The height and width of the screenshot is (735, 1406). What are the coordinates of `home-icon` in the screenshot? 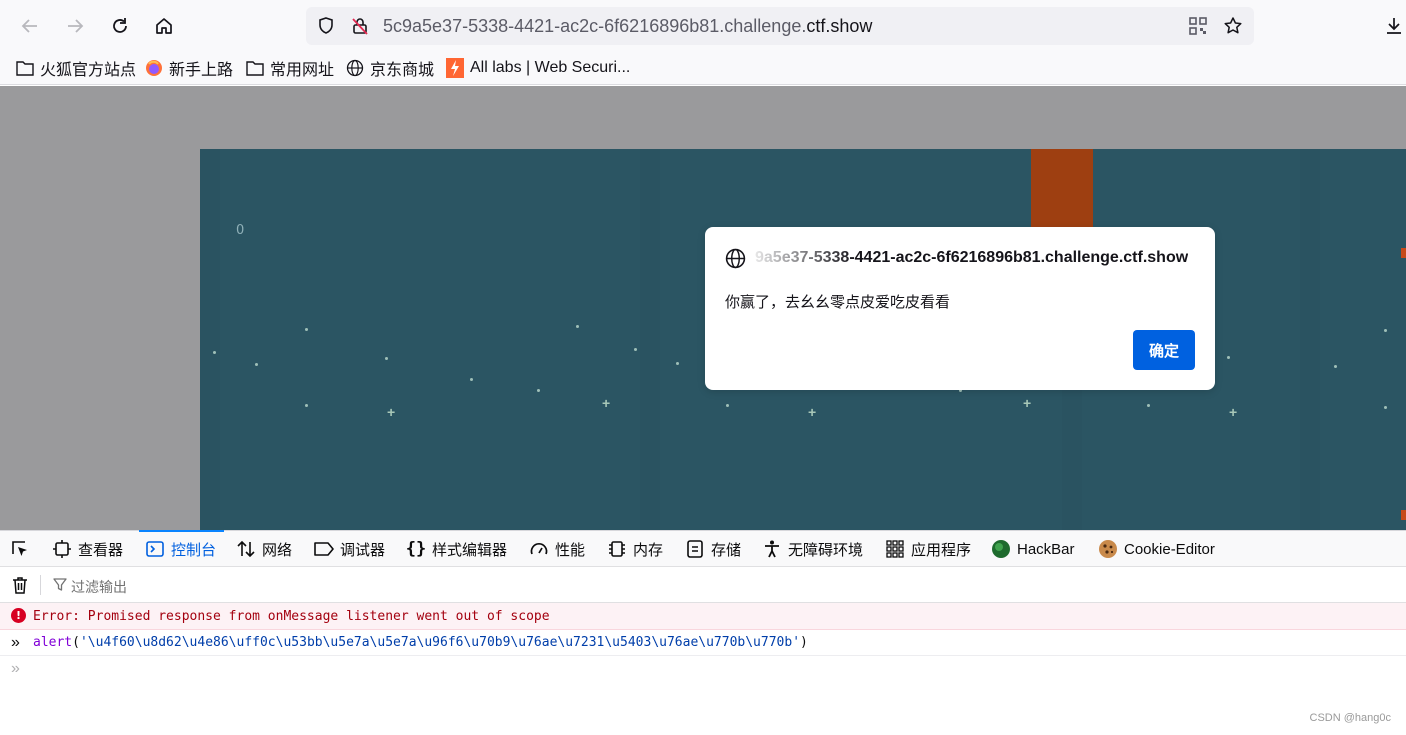 It's located at (164, 26).